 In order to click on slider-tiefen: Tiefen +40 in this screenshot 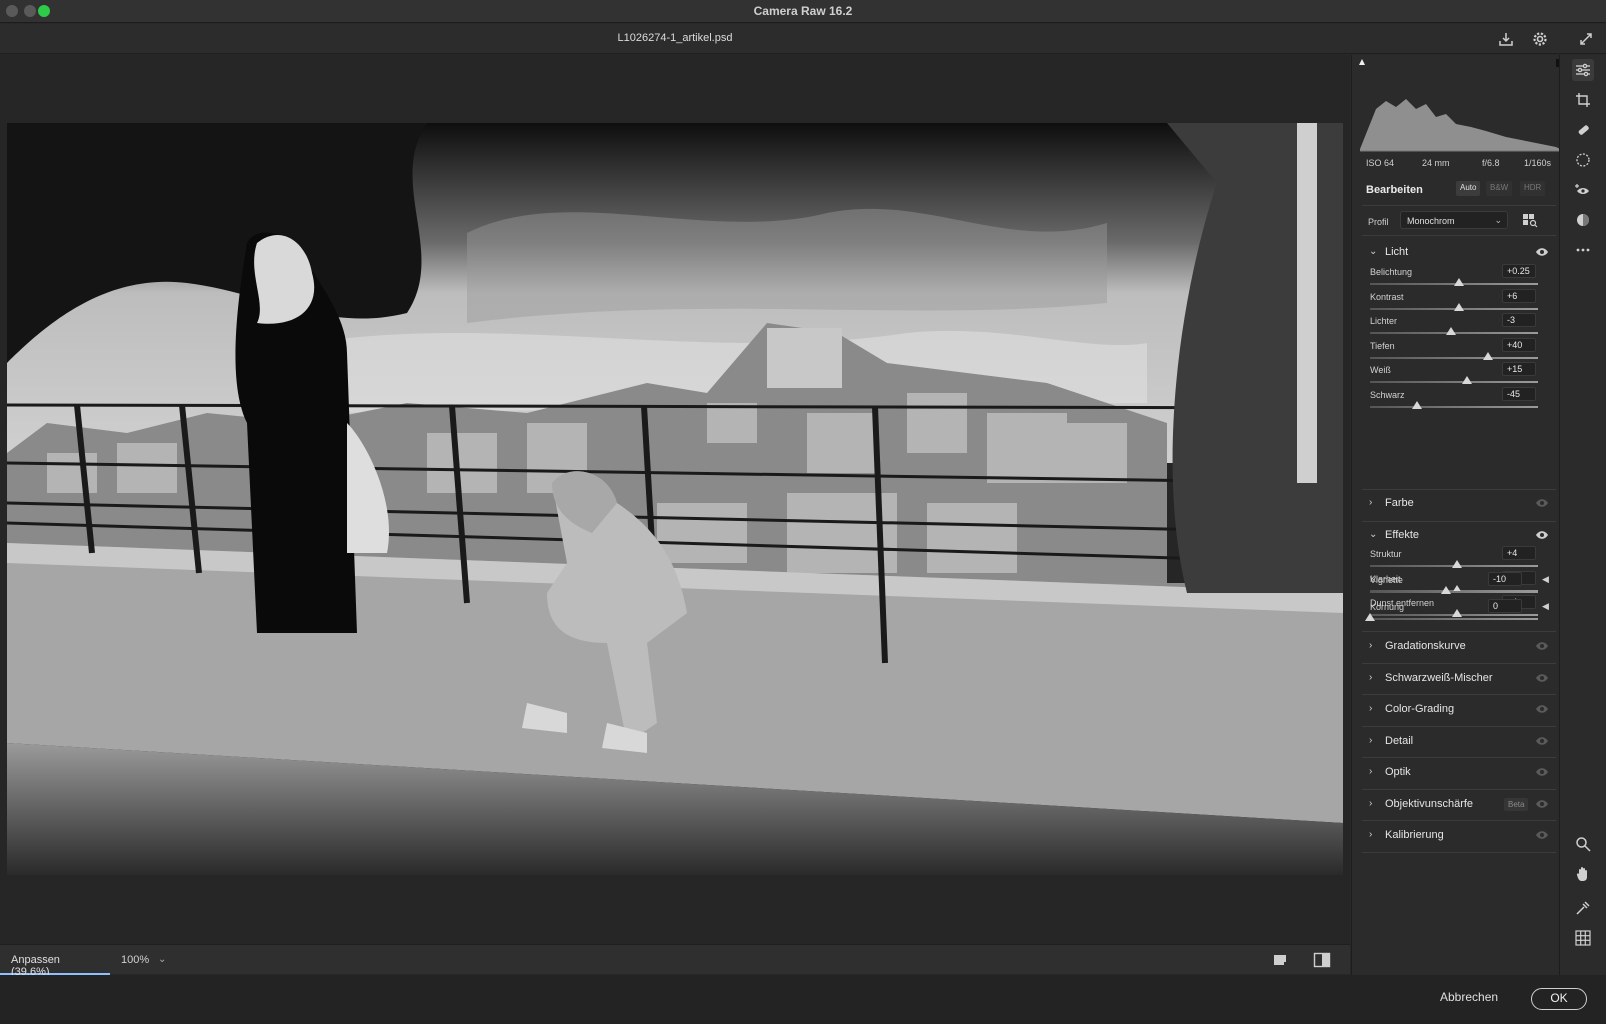, I will do `click(1455, 351)`.